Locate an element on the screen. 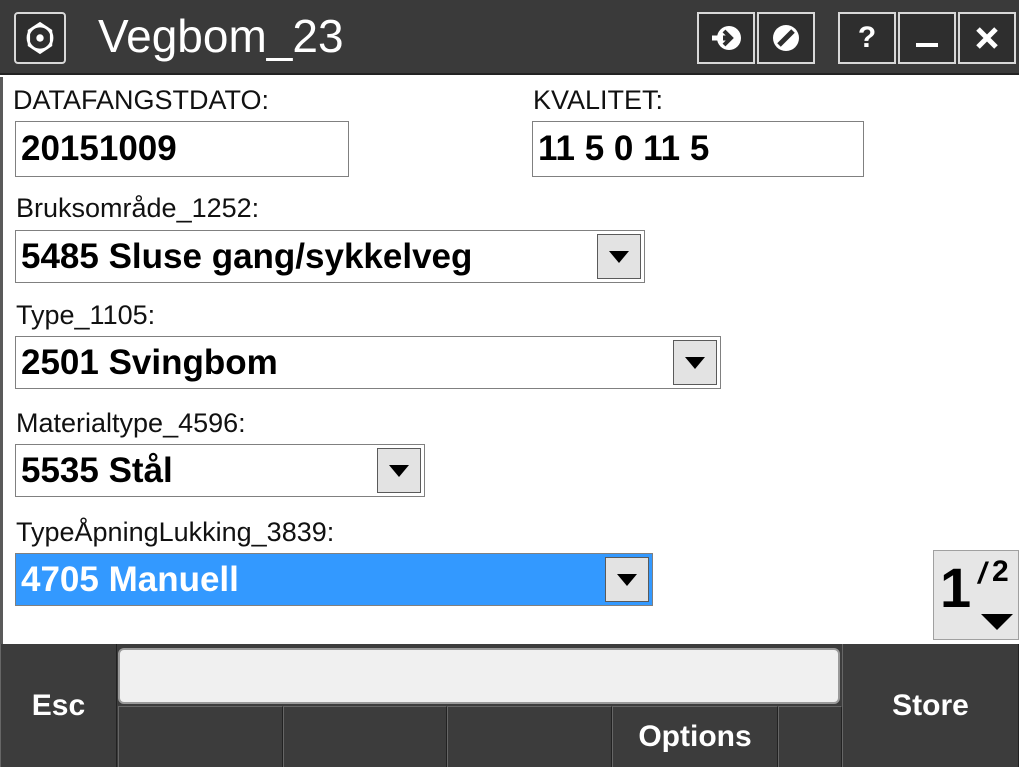 This screenshot has height=767, width=1019. typeapning-dropdown-button is located at coordinates (627, 579).